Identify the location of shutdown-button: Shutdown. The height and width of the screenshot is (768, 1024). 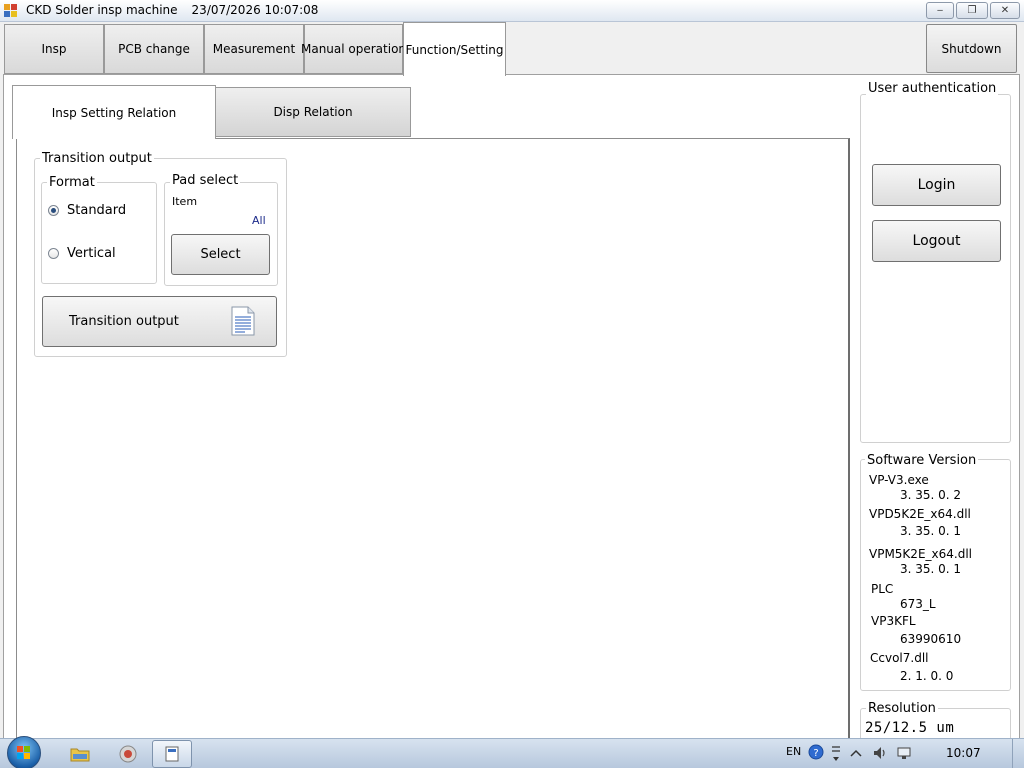
(971, 48).